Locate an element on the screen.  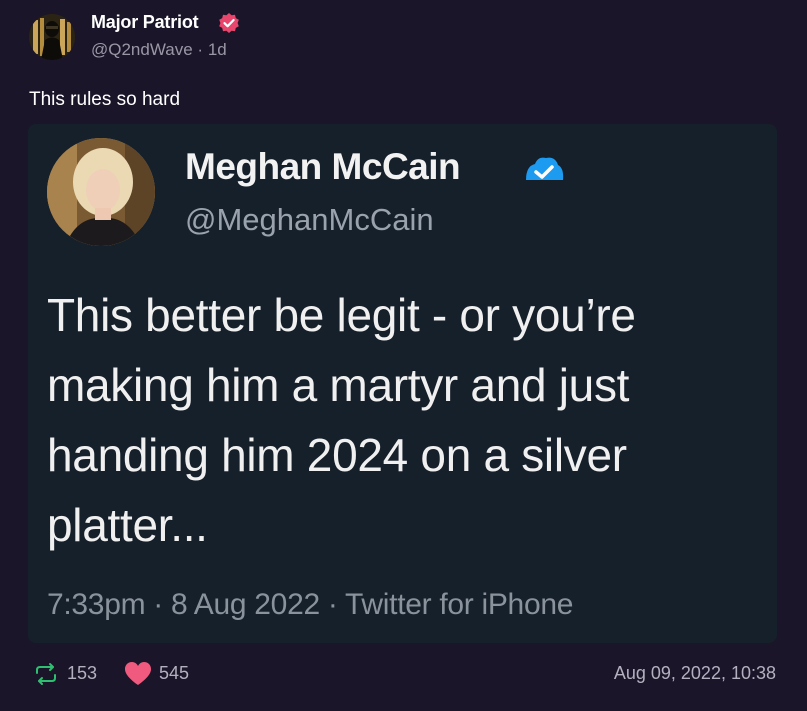
author-handle-line: @Q2ndWave · 1d is located at coordinates (159, 50).